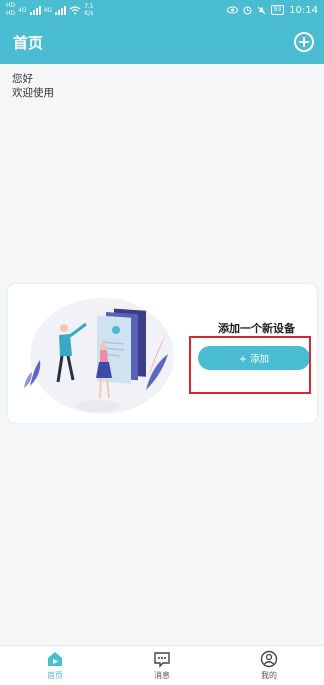 Image resolution: width=324 pixels, height=685 pixels. What do you see at coordinates (35, 10) in the screenshot?
I see `signal-icon` at bounding box center [35, 10].